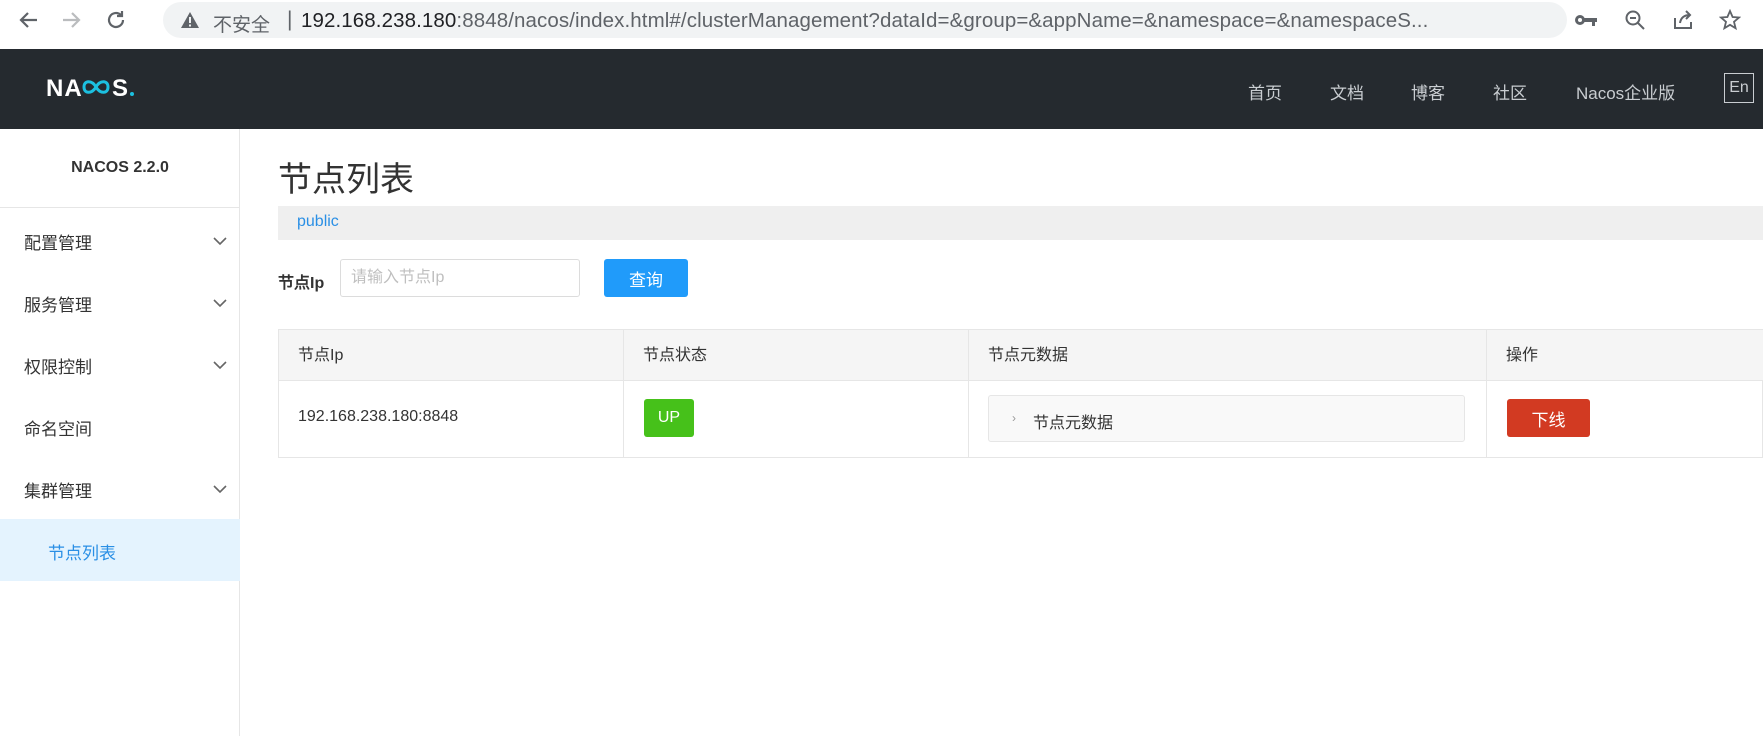  Describe the element at coordinates (1683, 20) in the screenshot. I see `share-icon` at that location.